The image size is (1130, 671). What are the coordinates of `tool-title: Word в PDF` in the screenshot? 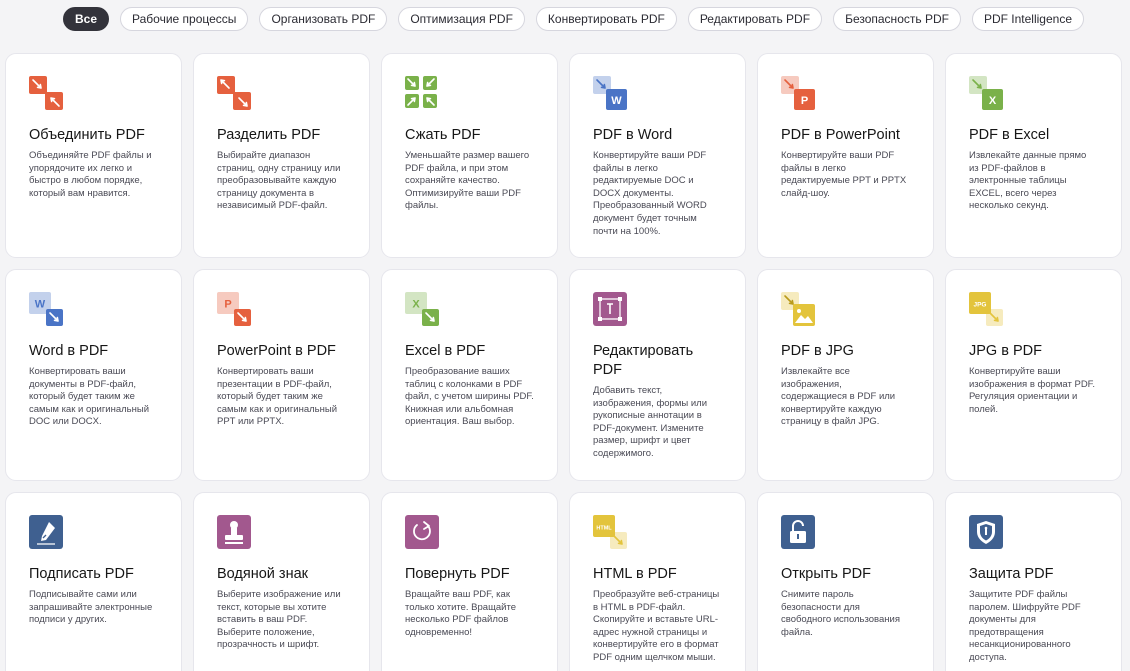 It's located at (69, 351).